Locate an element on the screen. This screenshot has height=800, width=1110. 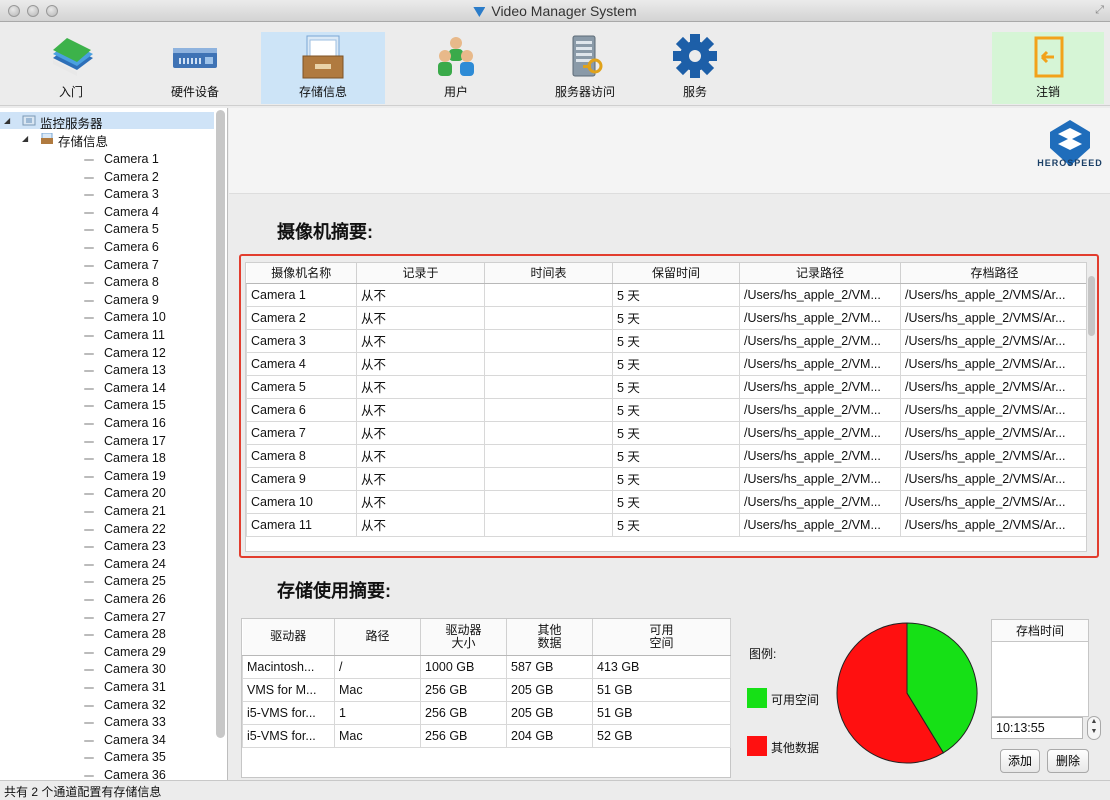
toolbar-label: 用户 is located at coordinates (455, 92).